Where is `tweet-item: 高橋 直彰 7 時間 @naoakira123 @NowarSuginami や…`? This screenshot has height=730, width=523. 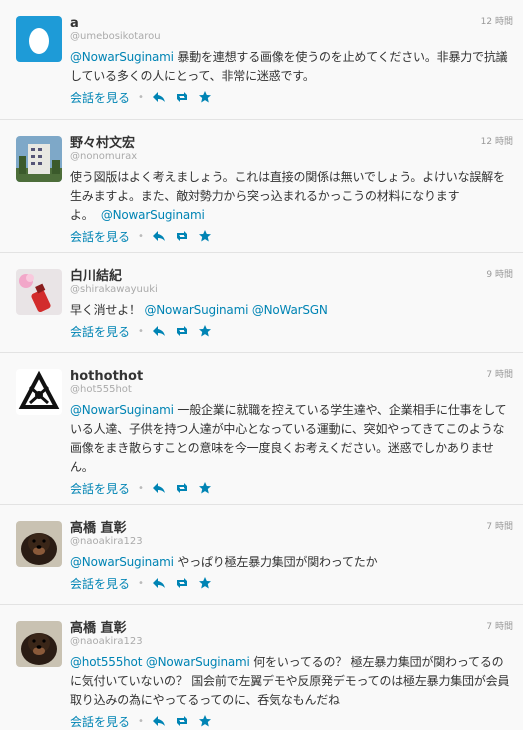
tweet-item: 高橋 直彰 7 時間 @naoakira123 @NowarSuginami や… is located at coordinates (261, 555).